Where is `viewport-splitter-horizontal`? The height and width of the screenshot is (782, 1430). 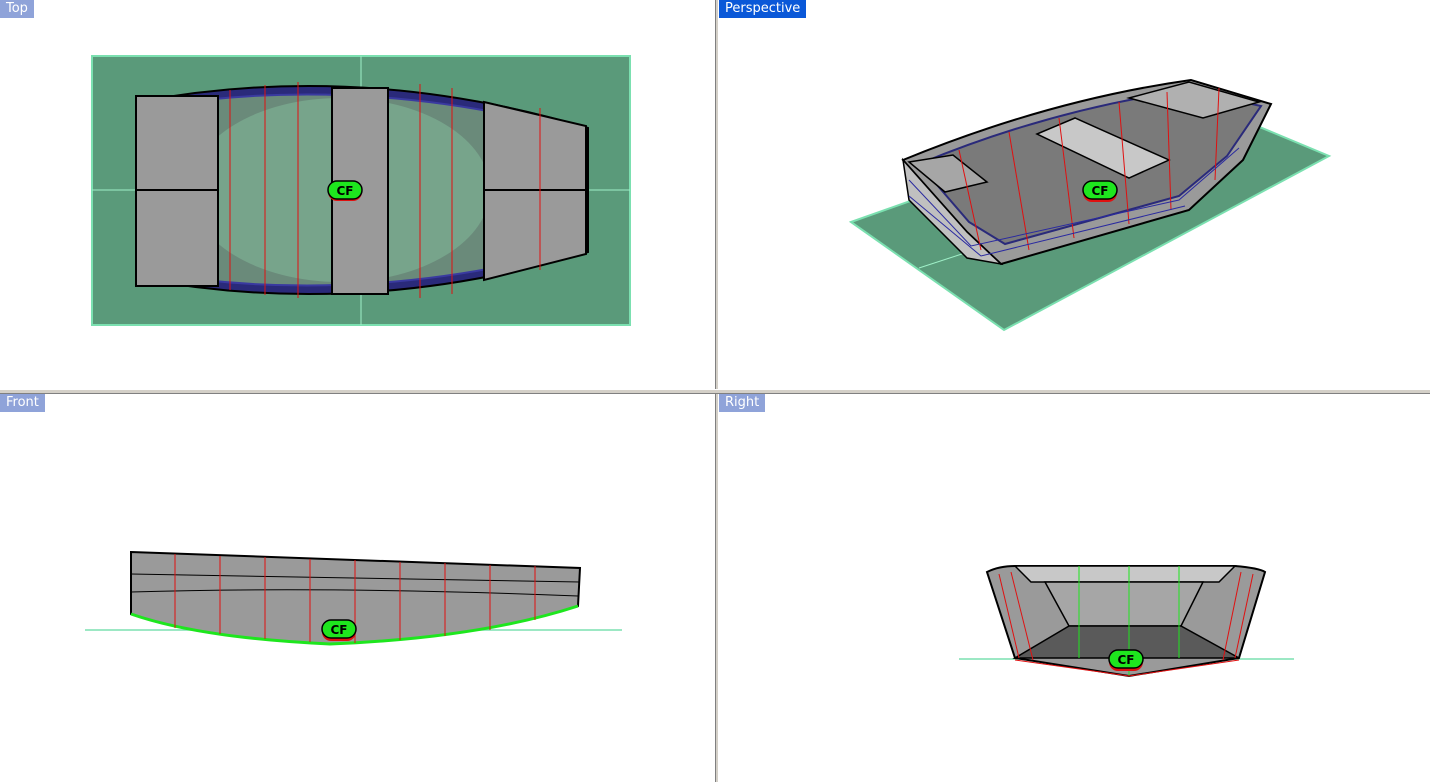
viewport-splitter-horizontal is located at coordinates (715, 391).